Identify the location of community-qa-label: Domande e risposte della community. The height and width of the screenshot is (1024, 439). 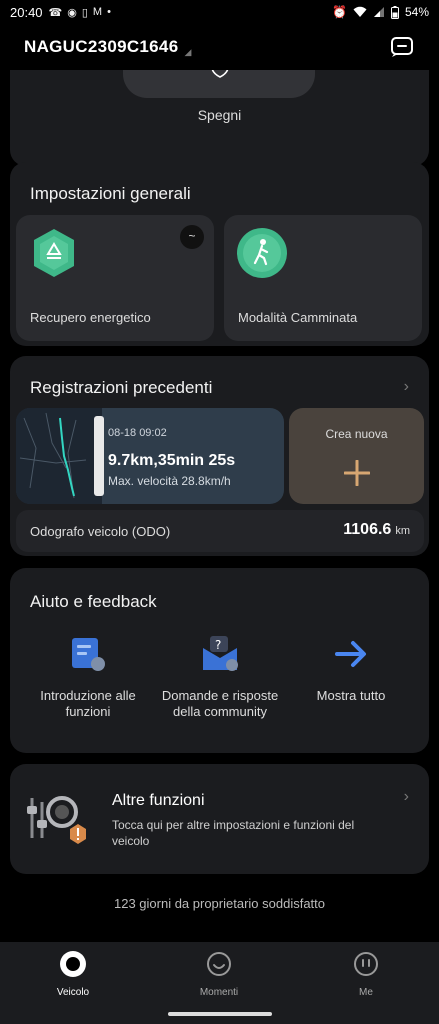
(220, 703).